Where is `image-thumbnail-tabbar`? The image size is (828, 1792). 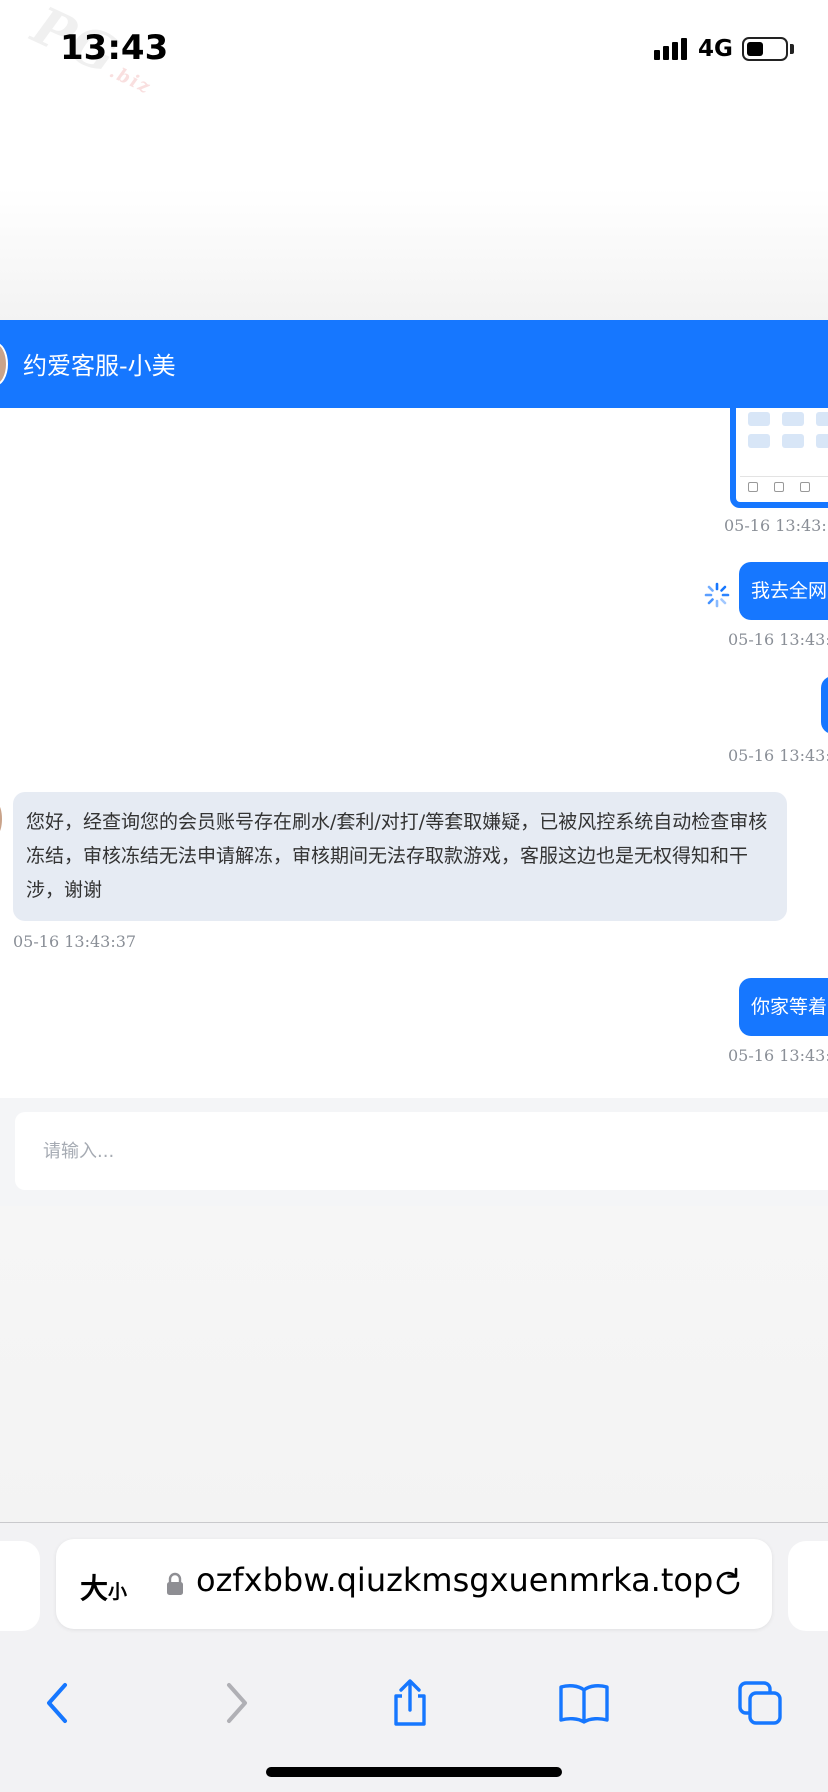
image-thumbnail-tabbar is located at coordinates (784, 487).